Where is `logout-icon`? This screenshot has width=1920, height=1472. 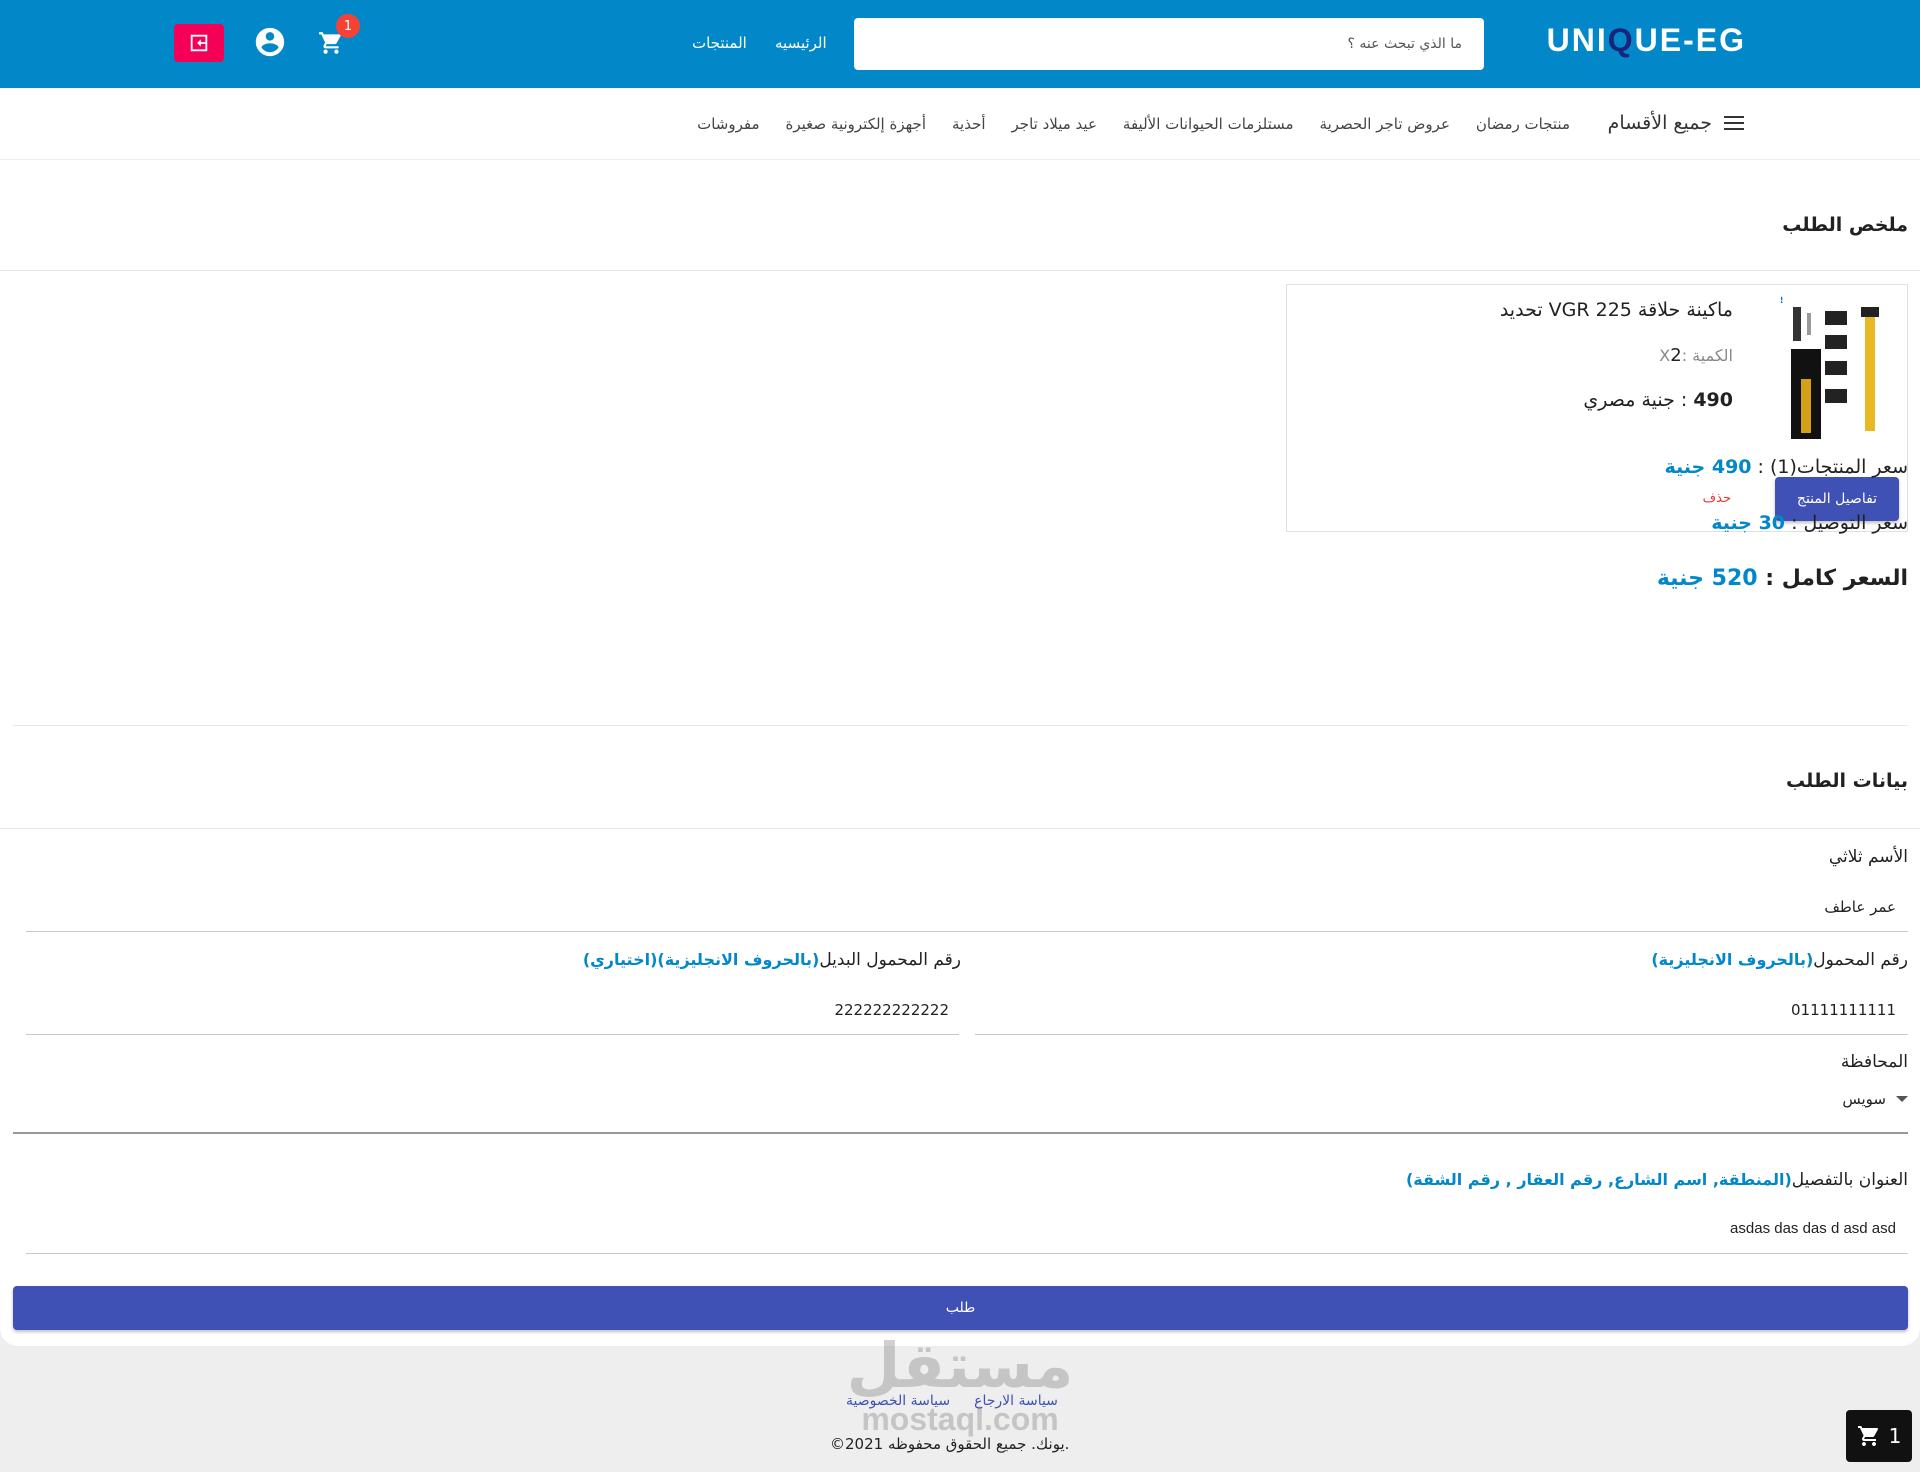 logout-icon is located at coordinates (199, 43).